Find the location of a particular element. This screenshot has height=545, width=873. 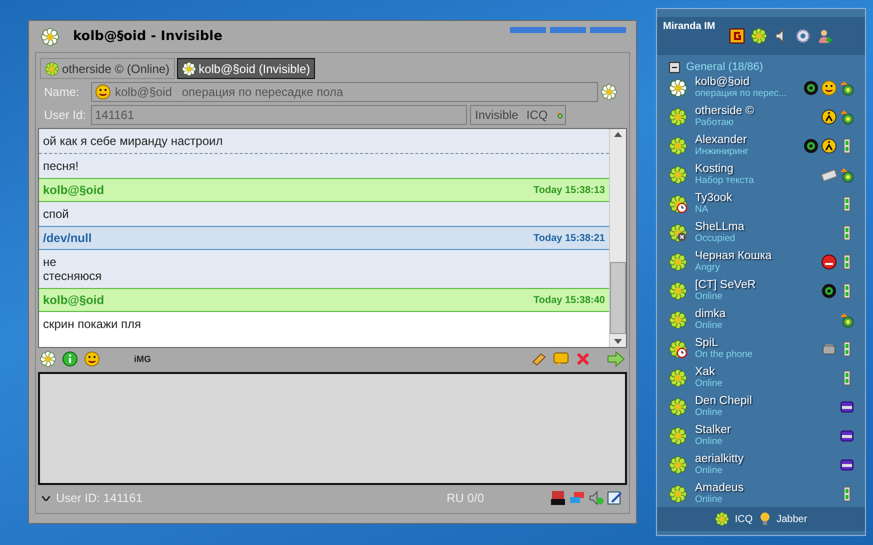

contact-status: On the phone is located at coordinates (724, 354).